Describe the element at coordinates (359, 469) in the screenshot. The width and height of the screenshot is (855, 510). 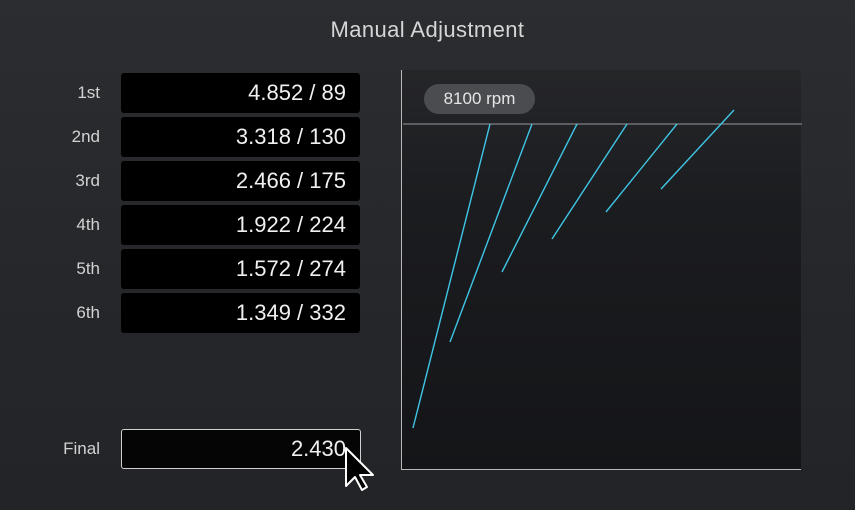
I see `mouse-cursor-icon` at that location.